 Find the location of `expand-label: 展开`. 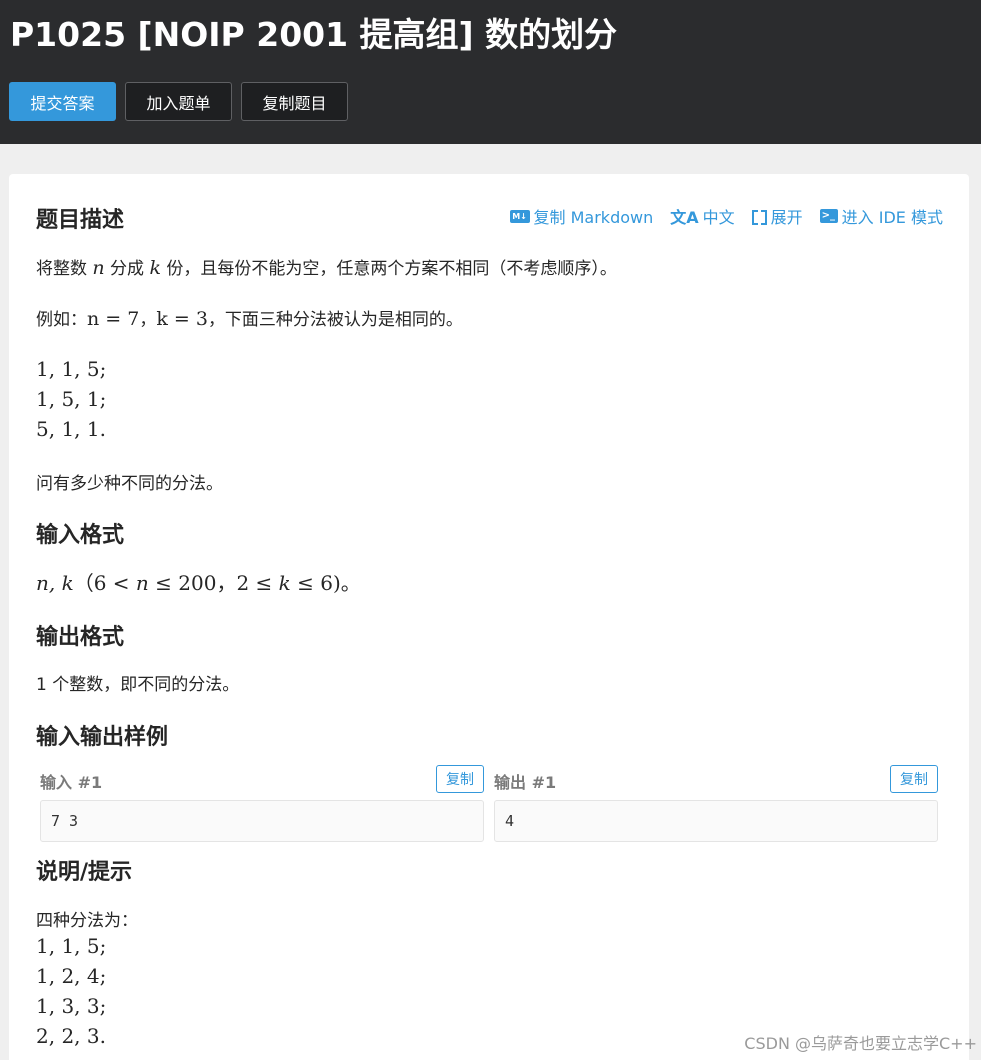

expand-label: 展开 is located at coordinates (786, 217).